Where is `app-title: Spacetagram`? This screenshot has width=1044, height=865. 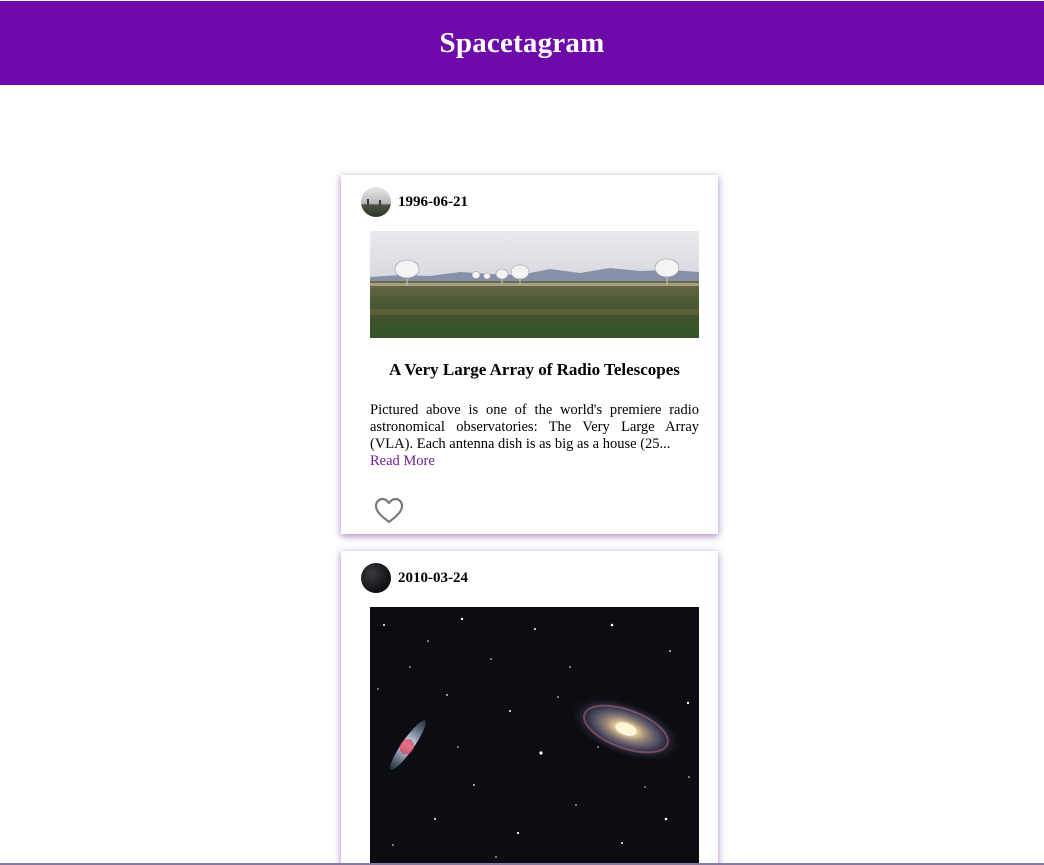
app-title: Spacetagram is located at coordinates (522, 42).